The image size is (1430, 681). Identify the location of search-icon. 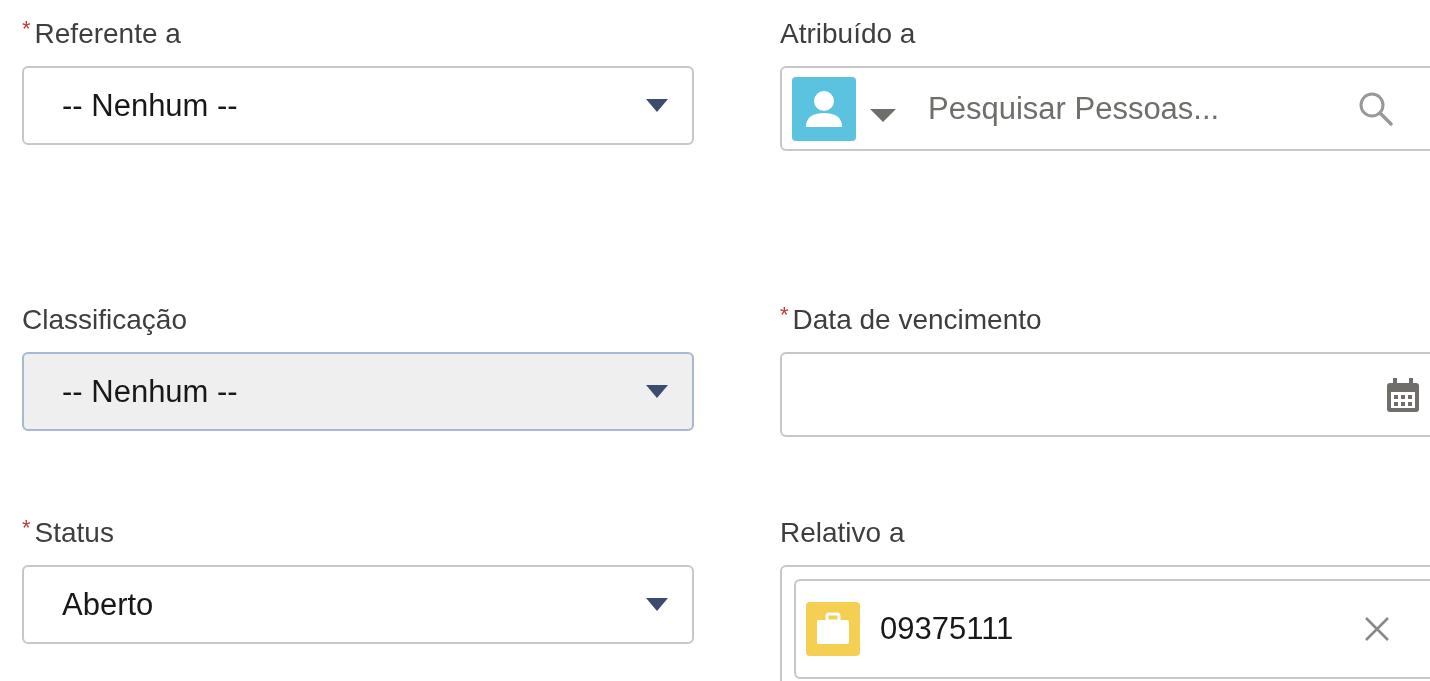
(1376, 108).